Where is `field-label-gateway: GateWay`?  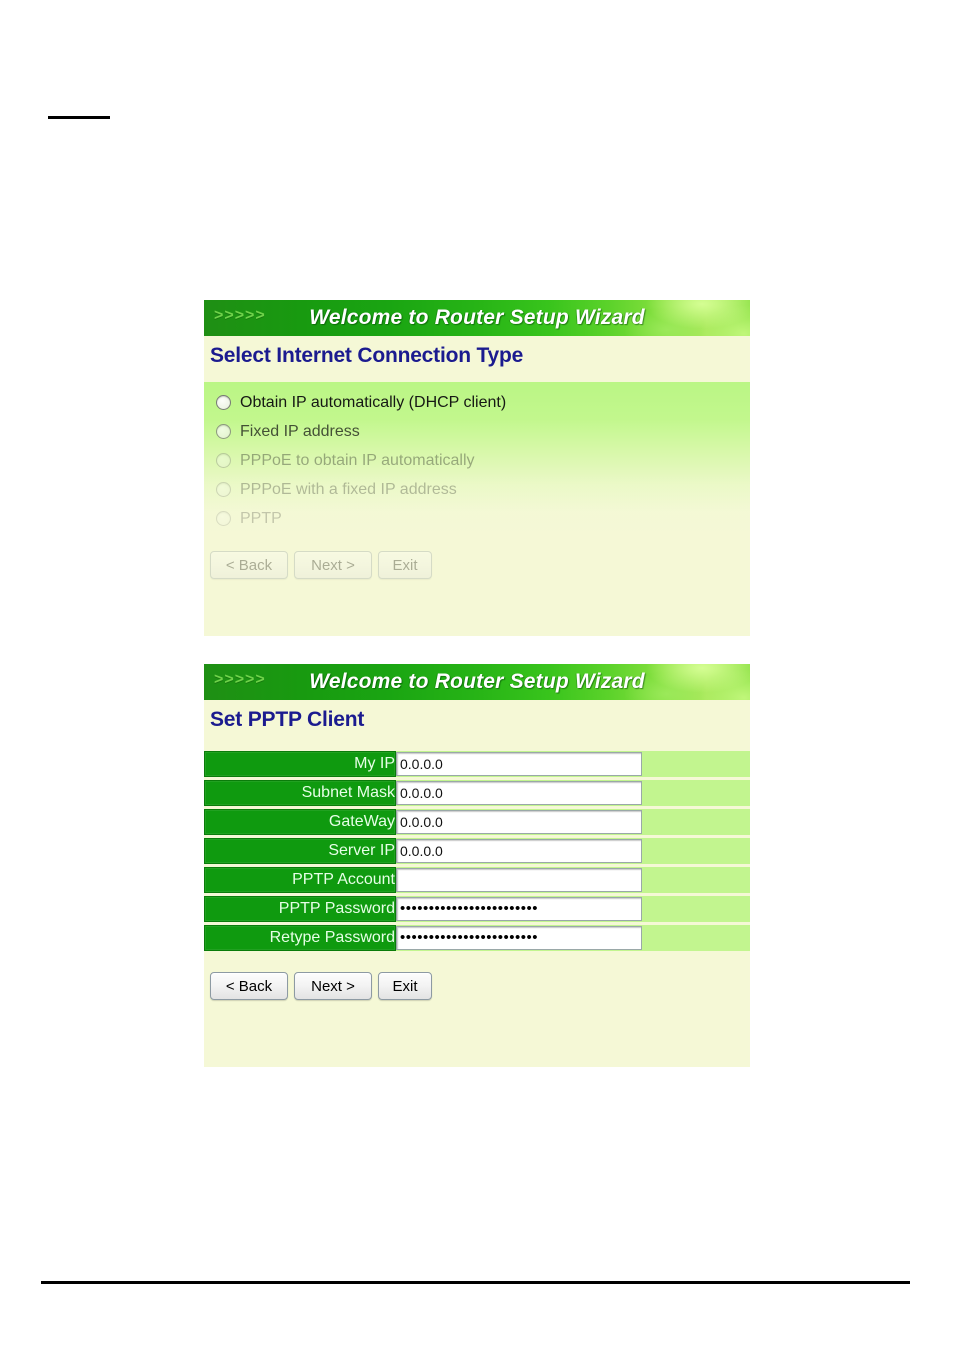
field-label-gateway: GateWay is located at coordinates (300, 822).